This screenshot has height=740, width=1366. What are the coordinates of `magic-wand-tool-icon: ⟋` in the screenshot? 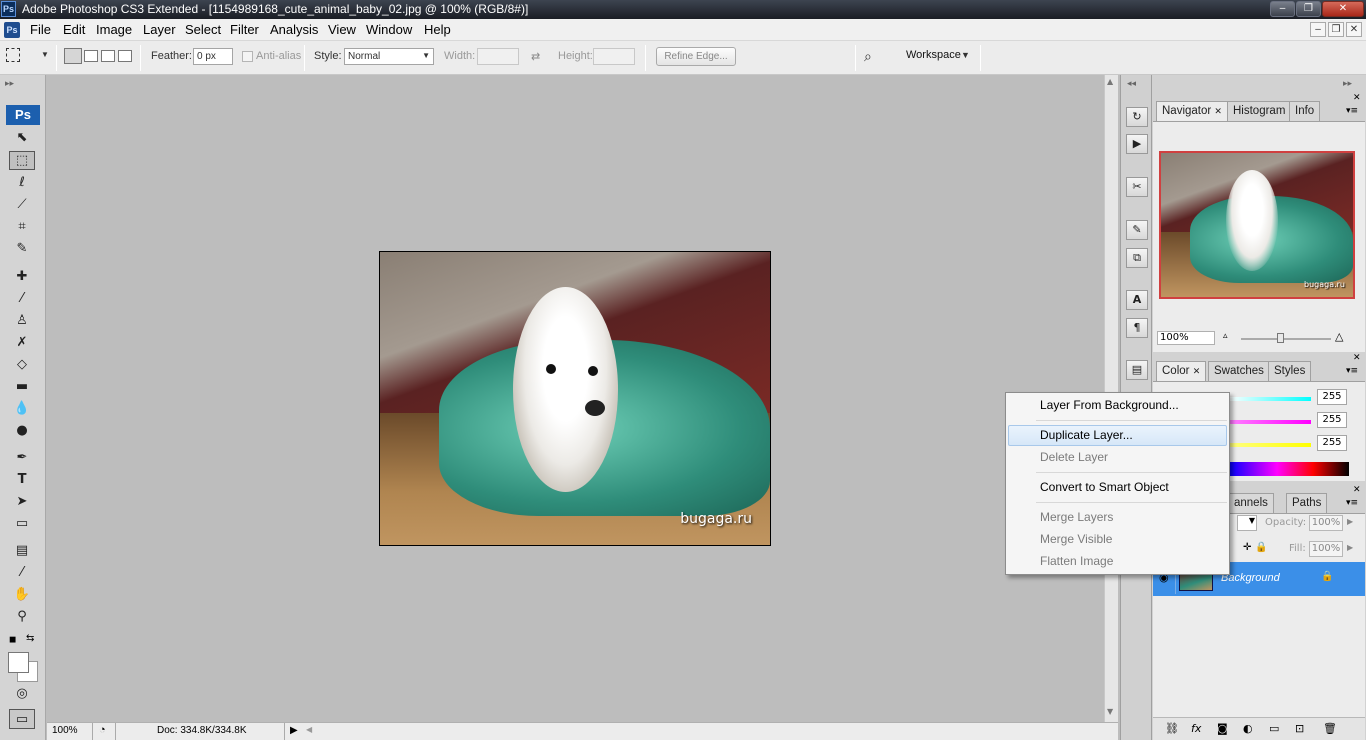 It's located at (22, 205).